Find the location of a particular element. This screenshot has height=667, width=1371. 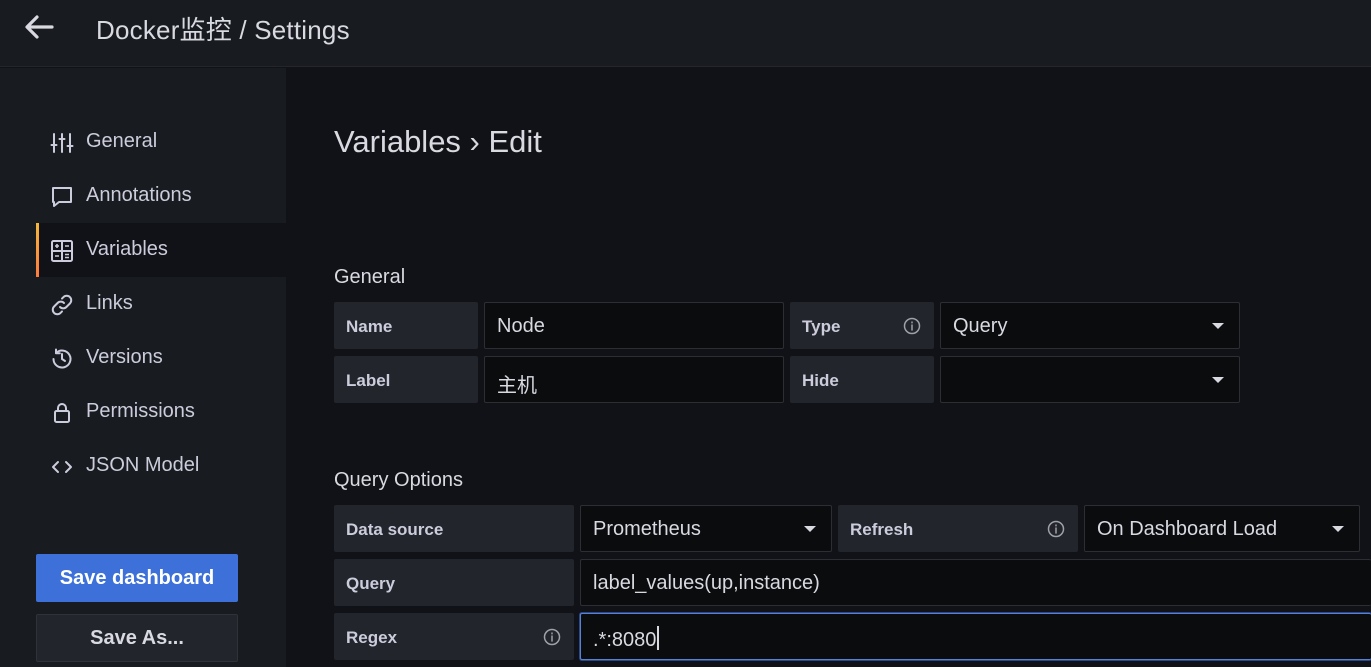

page-heading: Variables › Edit is located at coordinates (438, 141).